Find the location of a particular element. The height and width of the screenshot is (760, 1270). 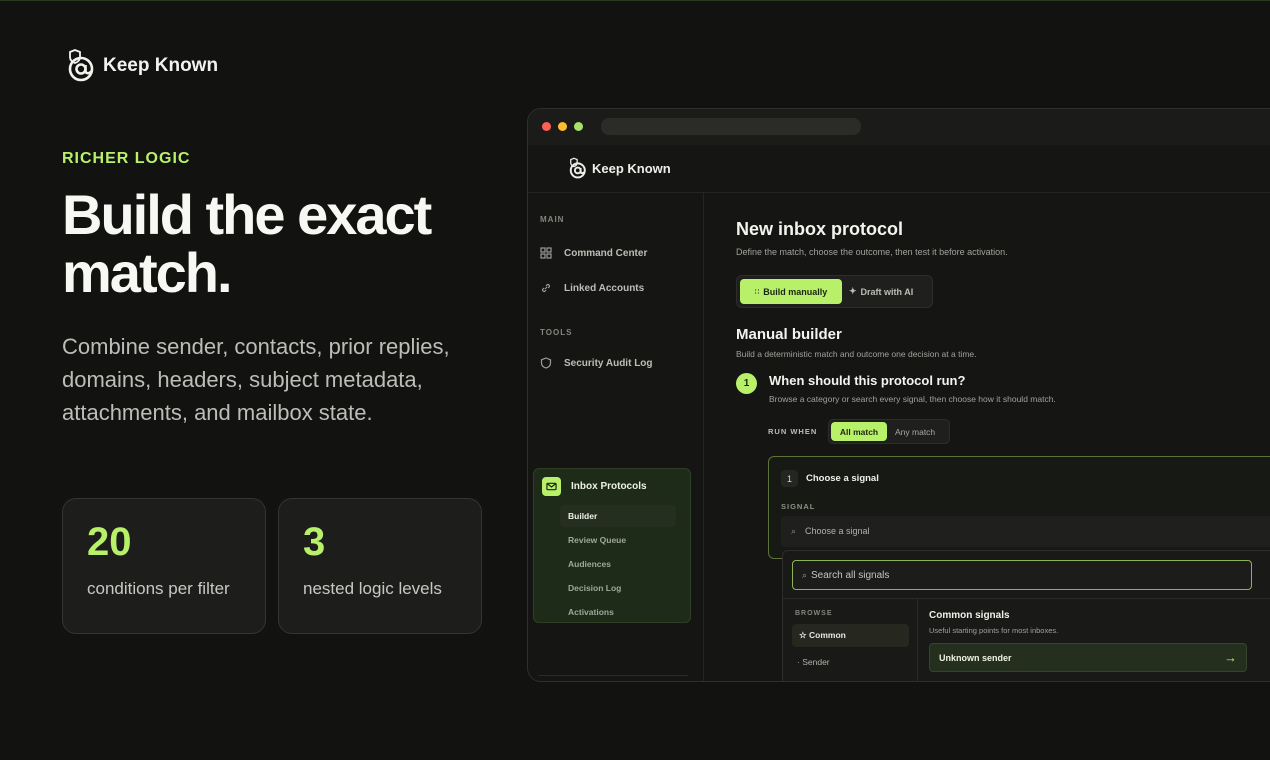

sidebar-item-linked-accounts: Linked Accounts is located at coordinates (592, 288).